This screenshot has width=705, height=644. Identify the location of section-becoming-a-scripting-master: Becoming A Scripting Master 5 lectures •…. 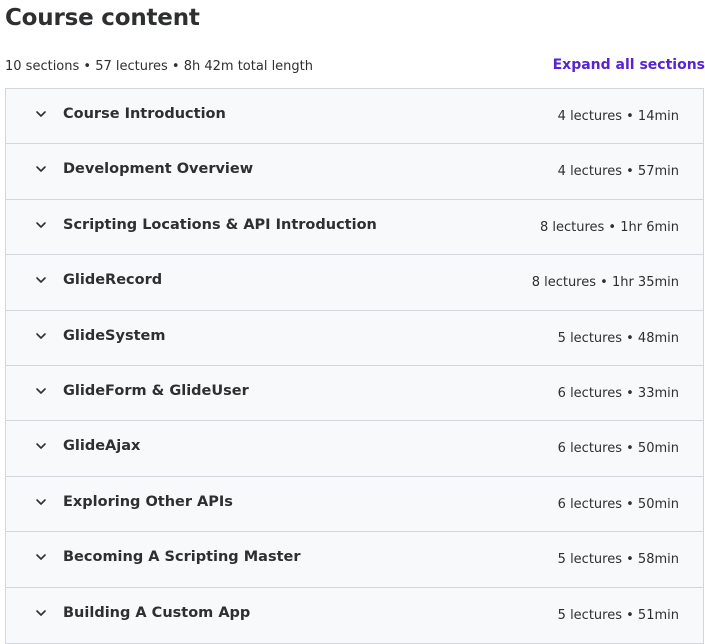
(354, 560).